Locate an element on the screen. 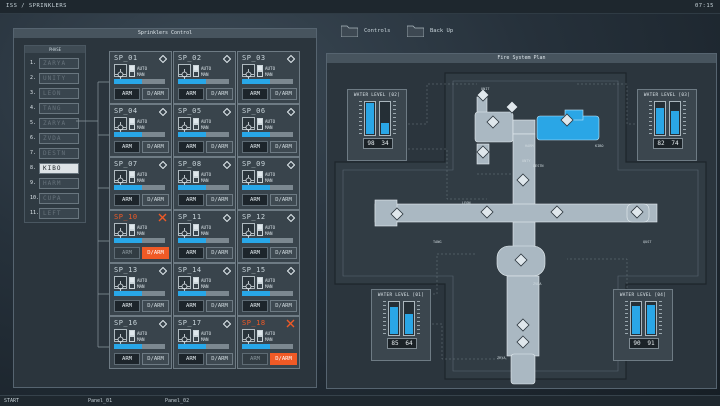 This screenshot has width=720, height=406. phase-item: 7. DESTN is located at coordinates (54, 153).